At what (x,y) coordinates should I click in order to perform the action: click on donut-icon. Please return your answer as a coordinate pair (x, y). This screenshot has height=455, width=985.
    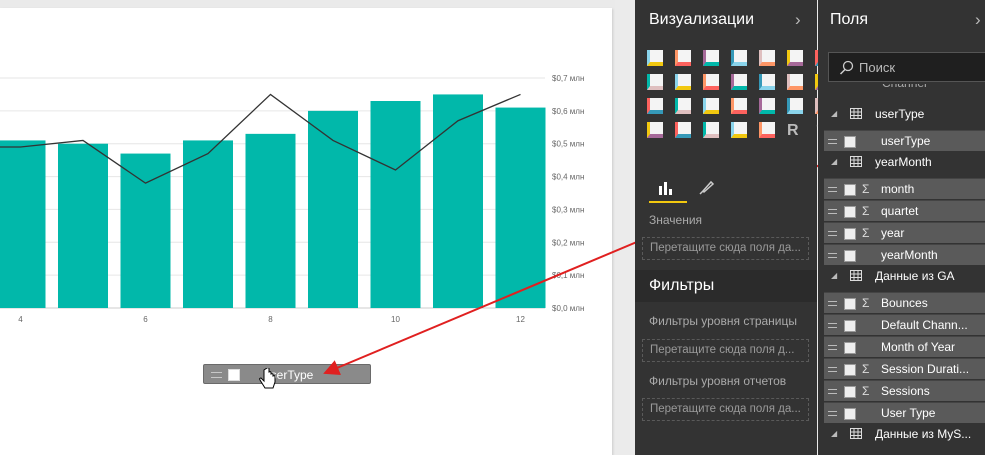
    Looking at the image, I should click on (767, 130).